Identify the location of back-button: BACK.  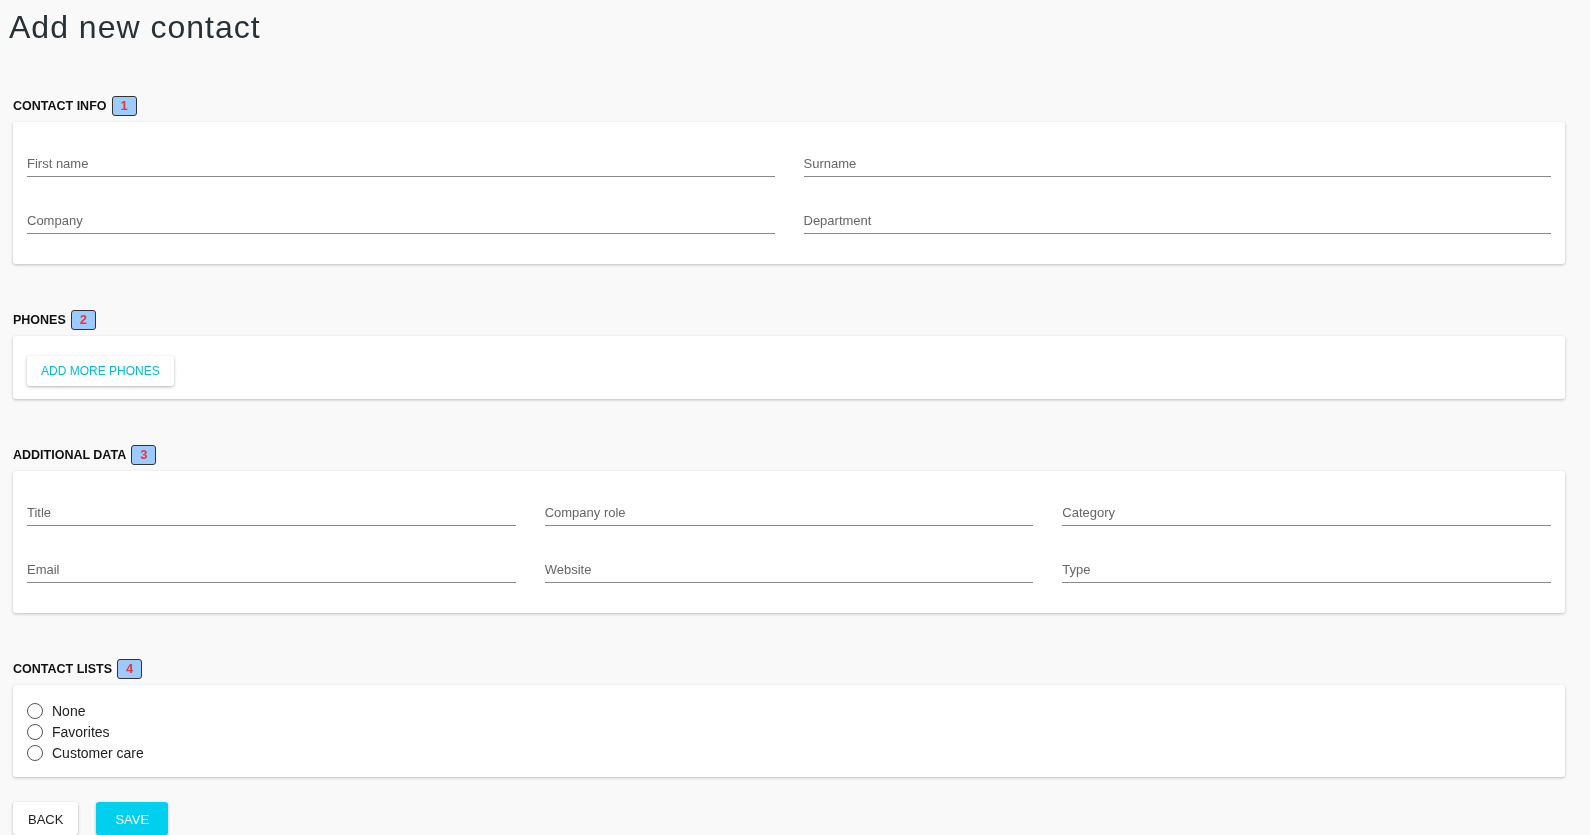
(46, 818).